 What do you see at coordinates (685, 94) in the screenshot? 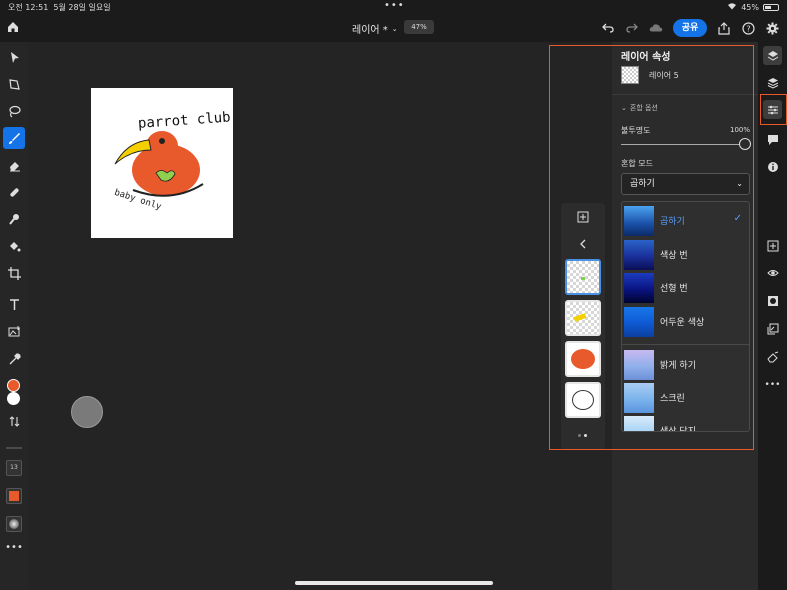
I see `panel-divider` at bounding box center [685, 94].